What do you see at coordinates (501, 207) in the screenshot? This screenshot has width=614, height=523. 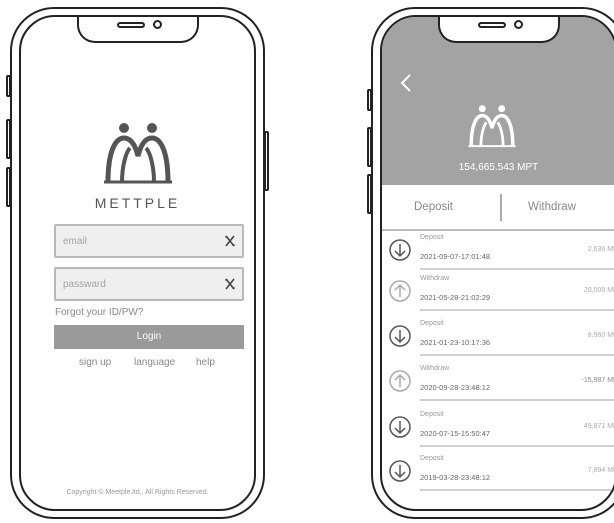 I see `tab-divider` at bounding box center [501, 207].